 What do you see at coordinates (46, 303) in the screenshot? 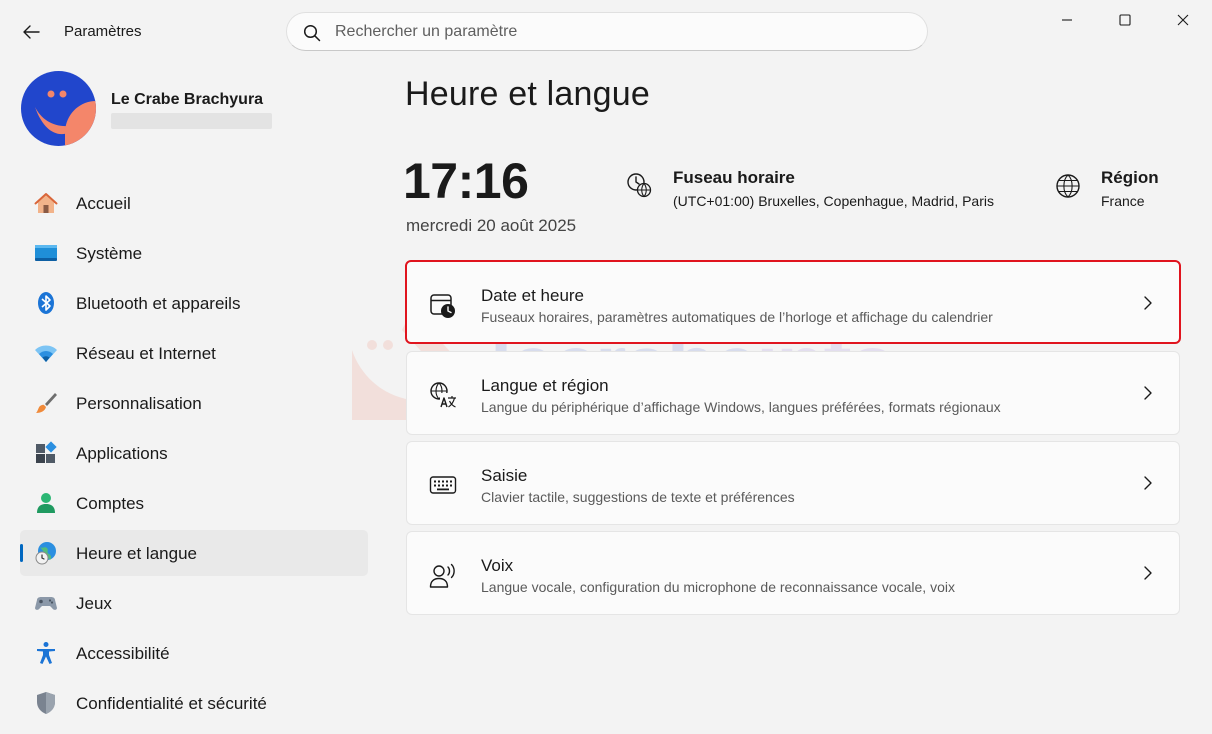
I see `bluetooth-icon` at bounding box center [46, 303].